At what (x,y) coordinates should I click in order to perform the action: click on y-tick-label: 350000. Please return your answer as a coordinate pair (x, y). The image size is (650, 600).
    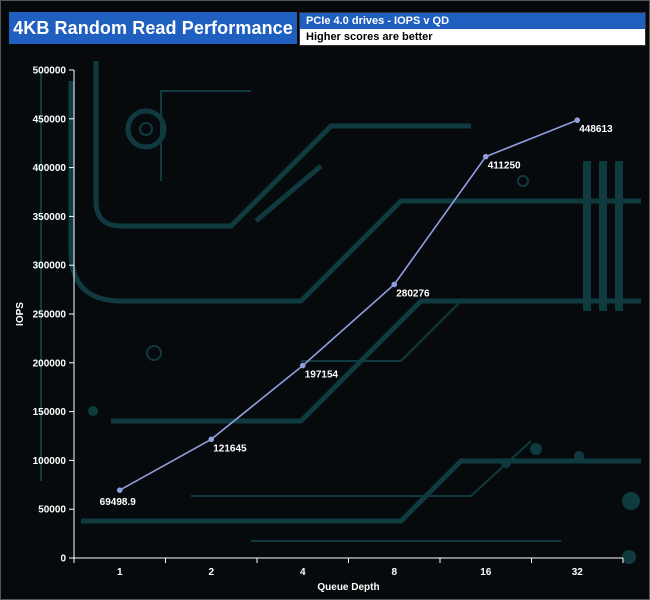
    Looking at the image, I should click on (50, 217).